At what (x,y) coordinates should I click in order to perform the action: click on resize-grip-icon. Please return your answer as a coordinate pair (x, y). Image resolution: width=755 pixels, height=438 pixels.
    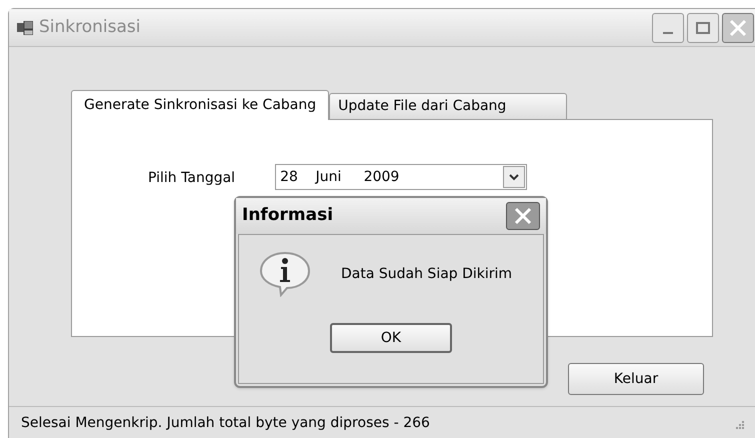
    Looking at the image, I should click on (739, 423).